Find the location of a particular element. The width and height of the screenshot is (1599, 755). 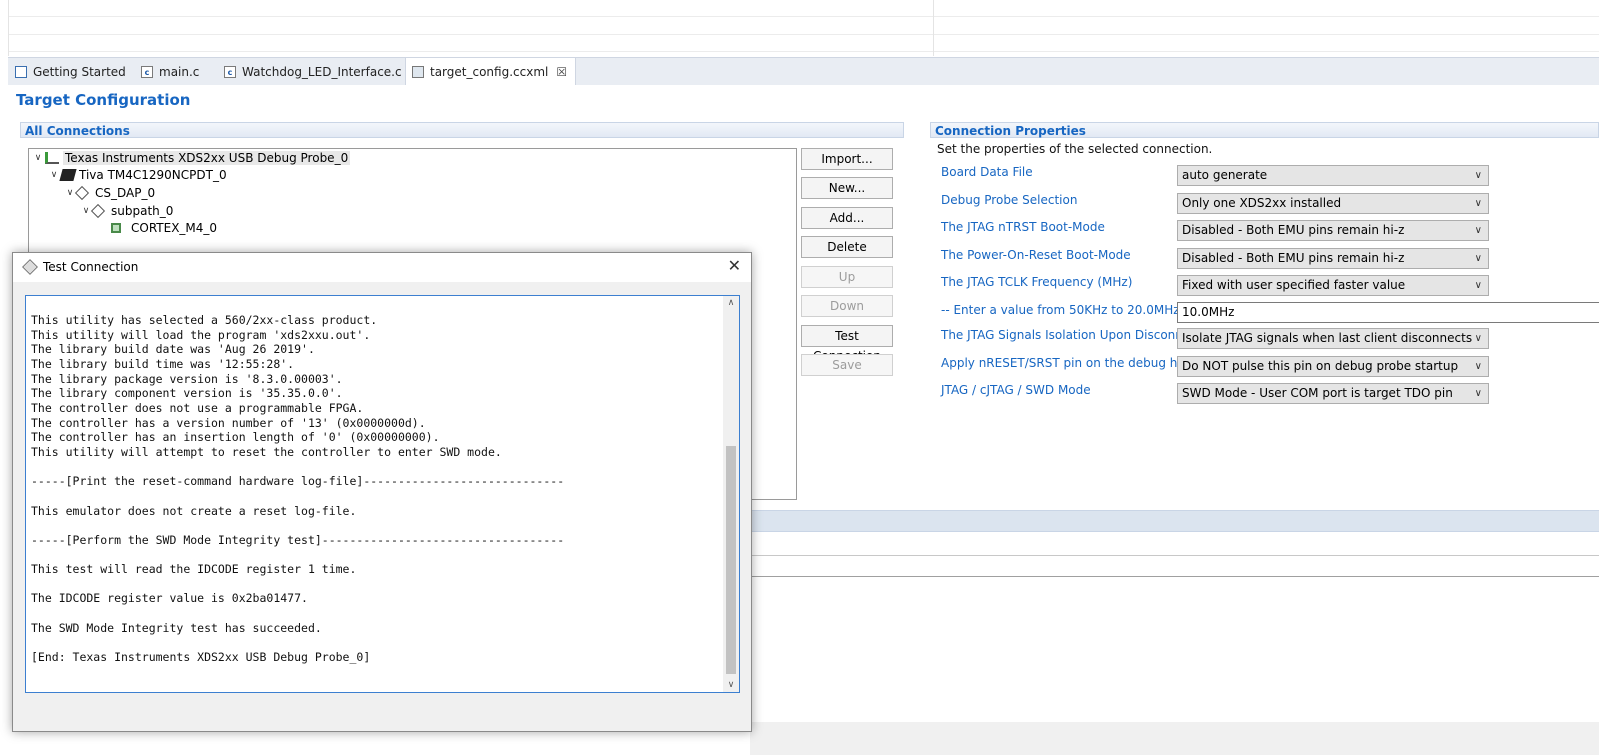

page-title: Target Configuration is located at coordinates (103, 100).